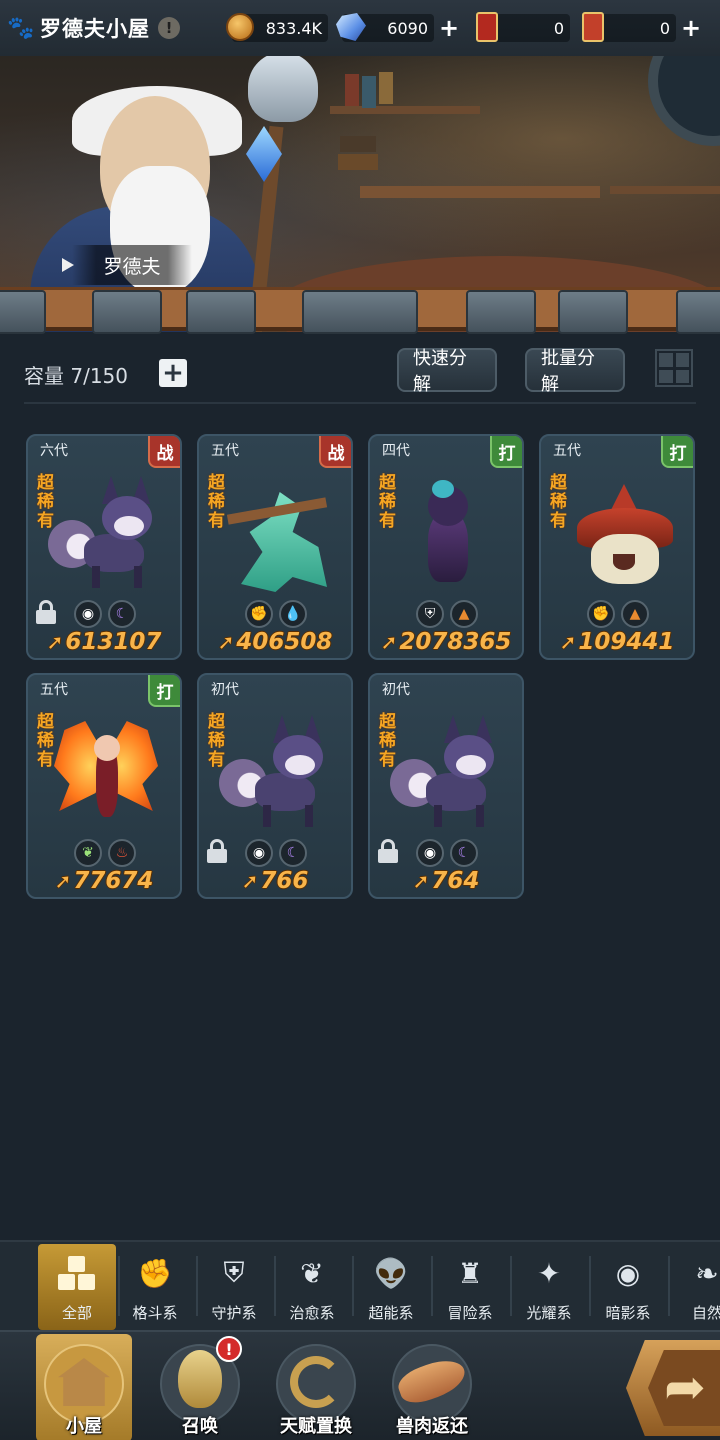 This screenshot has width=720, height=1440. Describe the element at coordinates (391, 1287) in the screenshot. I see `tab-psychic: 👽 超能系` at that location.